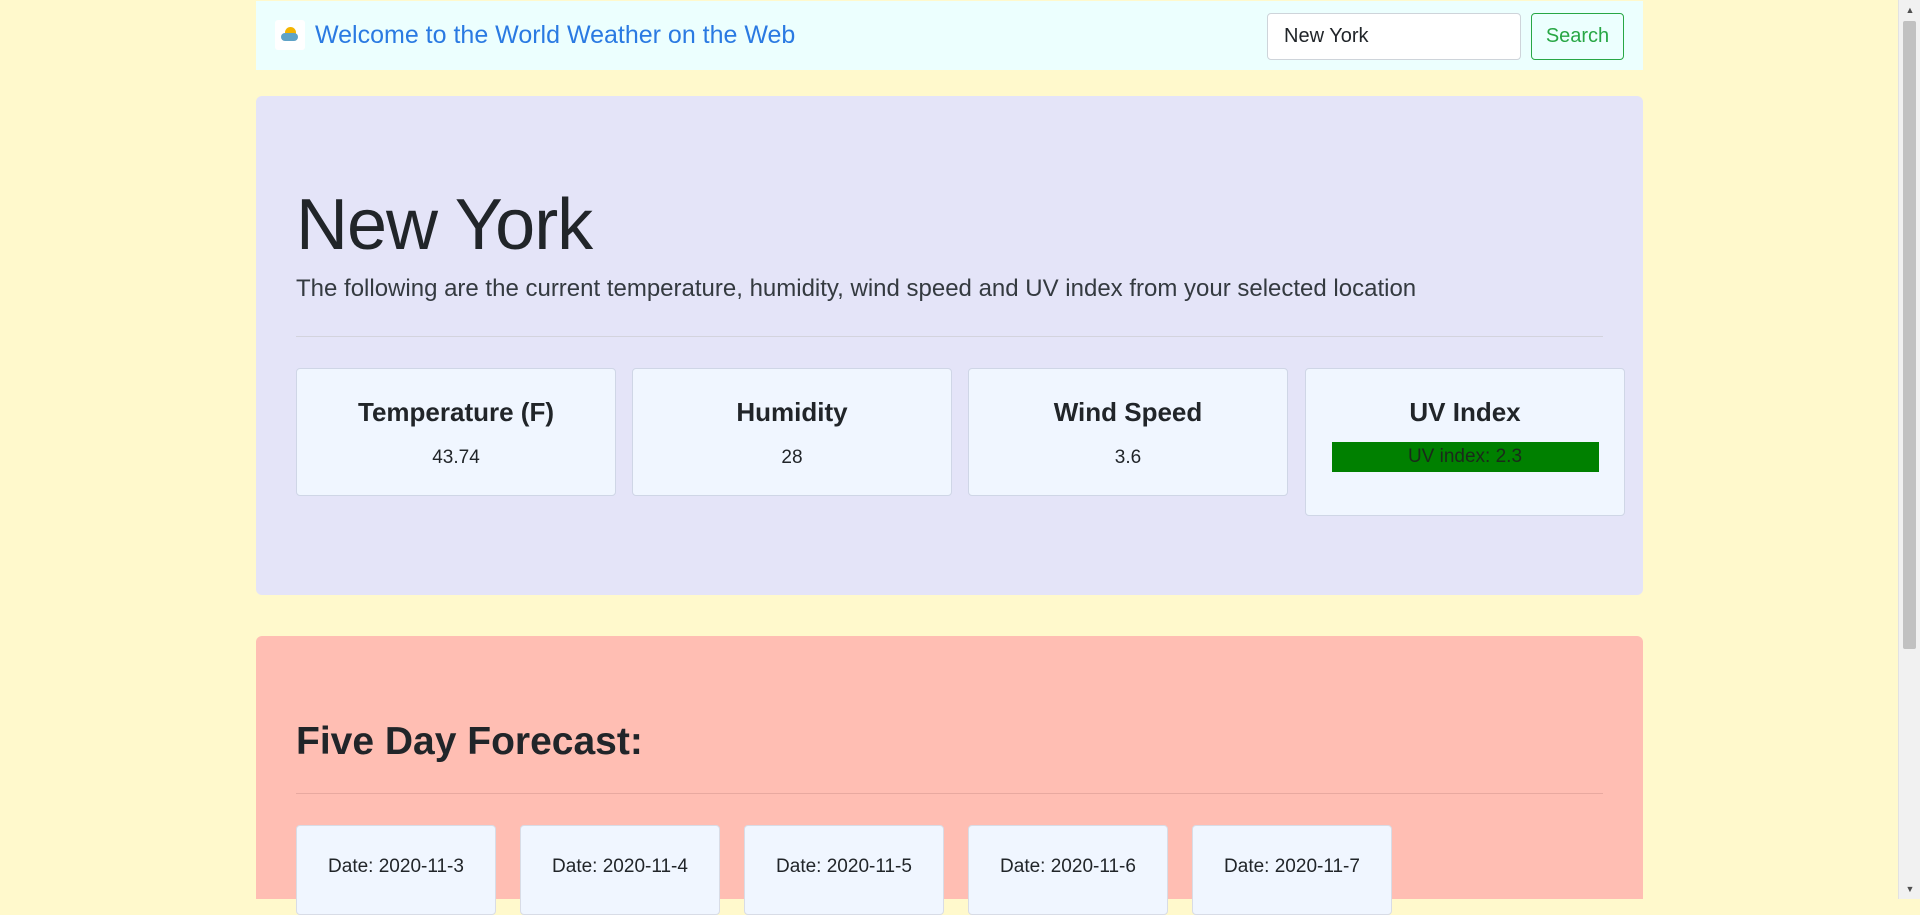 This screenshot has width=1920, height=915. I want to click on city-search-input, so click(1394, 36).